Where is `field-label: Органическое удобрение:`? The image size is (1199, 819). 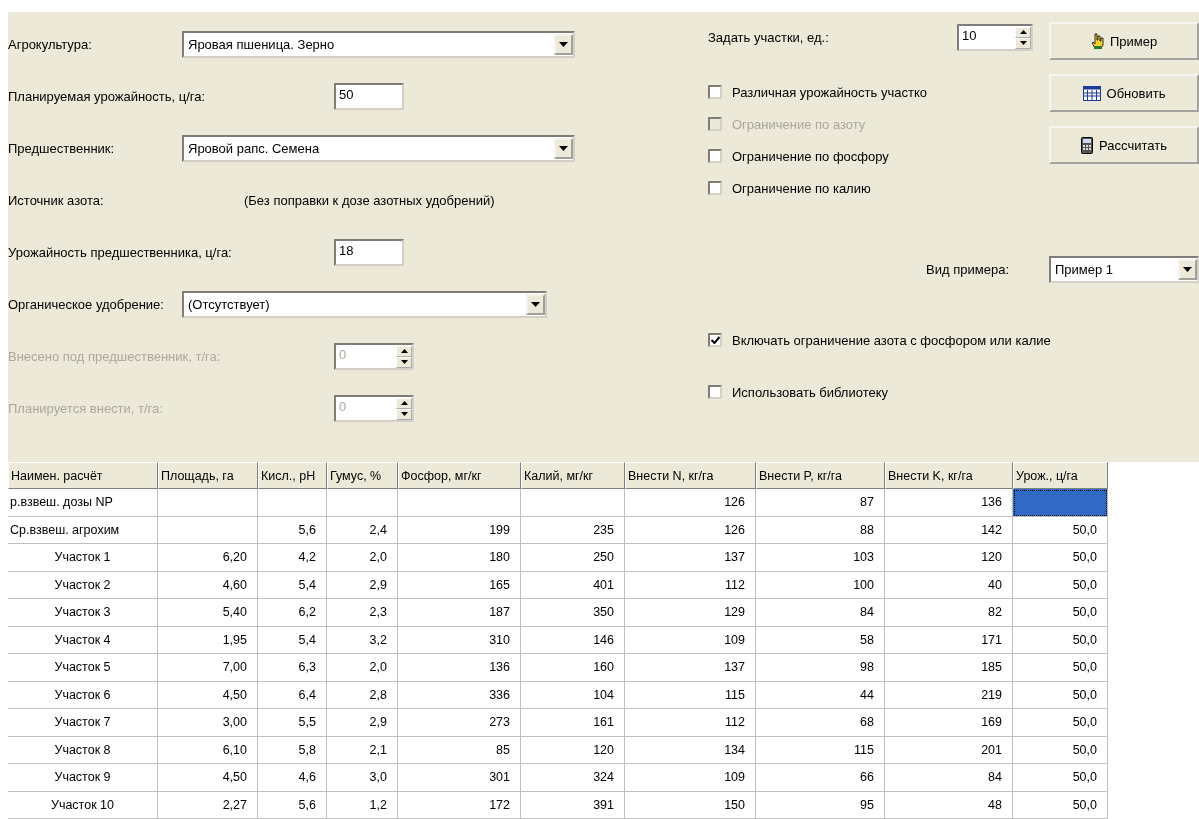
field-label: Органическое удобрение: is located at coordinates (86, 304).